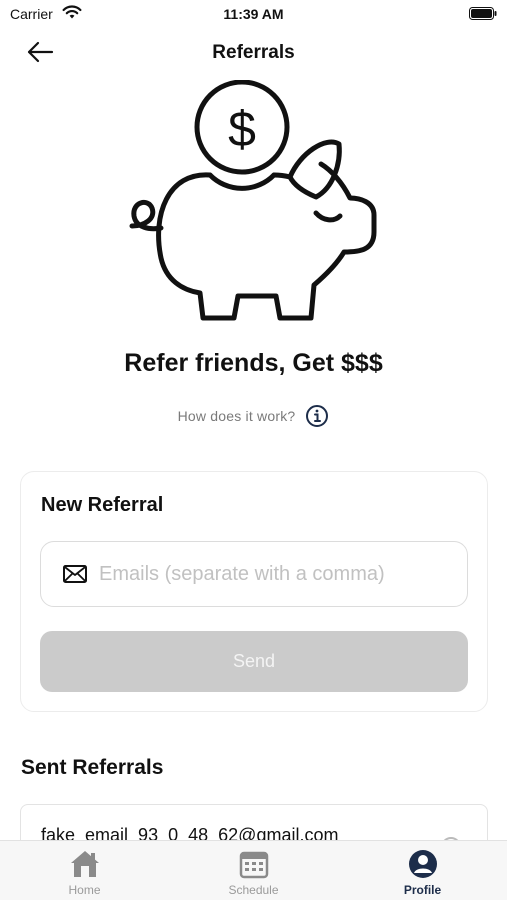  I want to click on tab-home: Home, so click(84, 870).